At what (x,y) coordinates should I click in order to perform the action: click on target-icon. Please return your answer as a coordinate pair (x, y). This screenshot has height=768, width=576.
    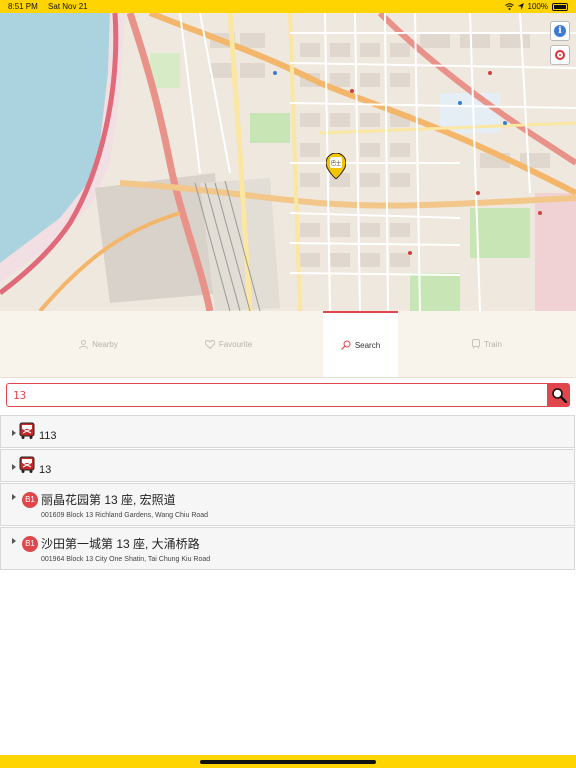
    Looking at the image, I should click on (560, 55).